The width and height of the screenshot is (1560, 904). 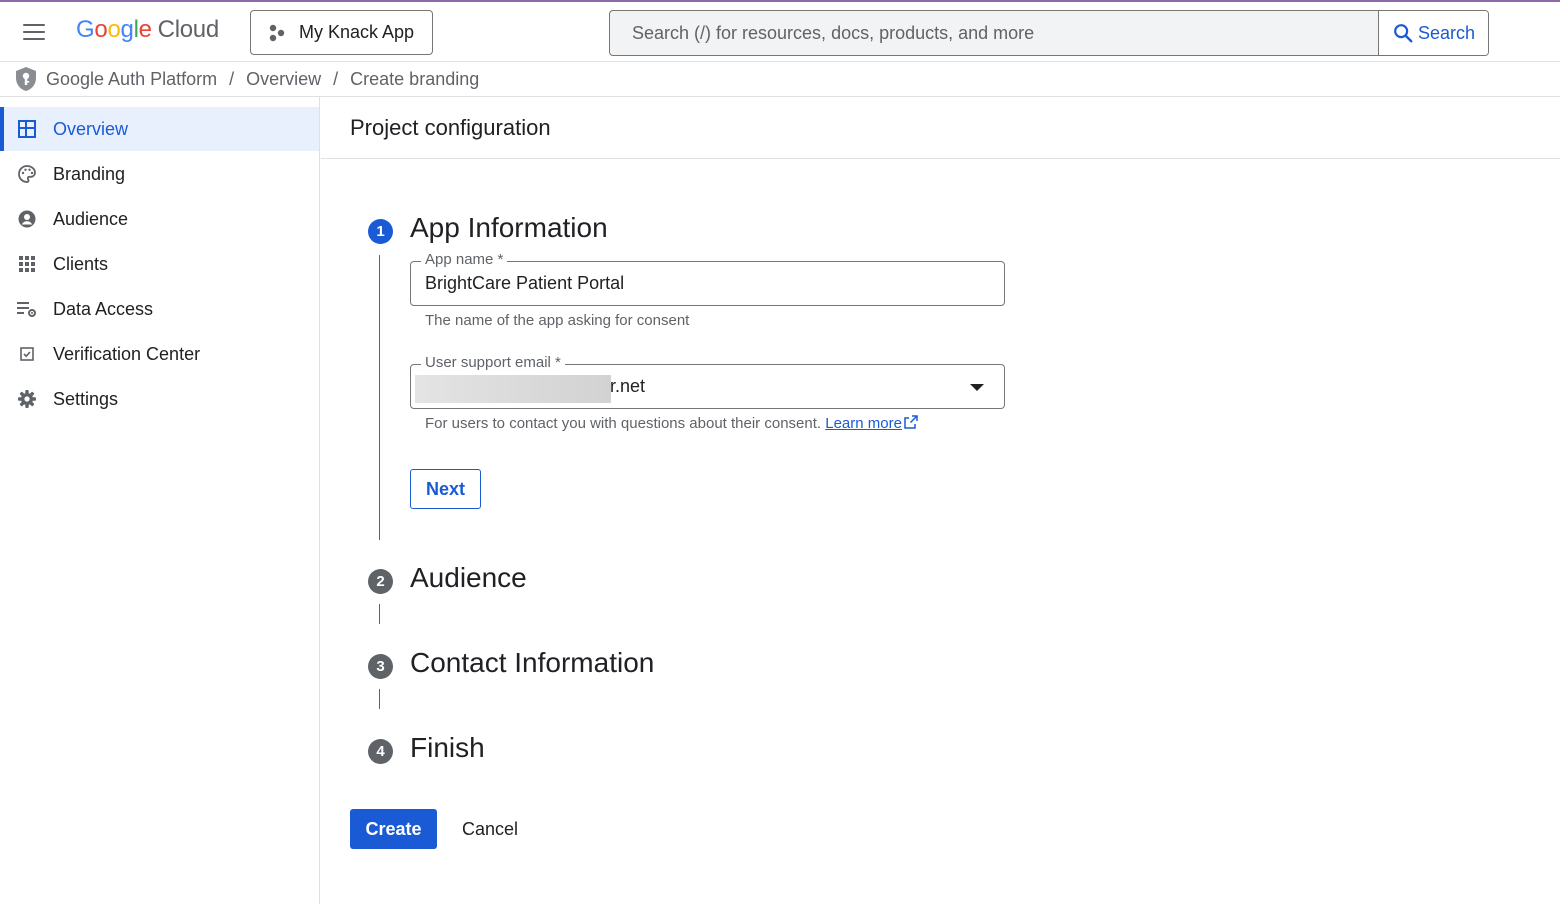 What do you see at coordinates (415, 78) in the screenshot?
I see `breadcrumb-current: Create branding` at bounding box center [415, 78].